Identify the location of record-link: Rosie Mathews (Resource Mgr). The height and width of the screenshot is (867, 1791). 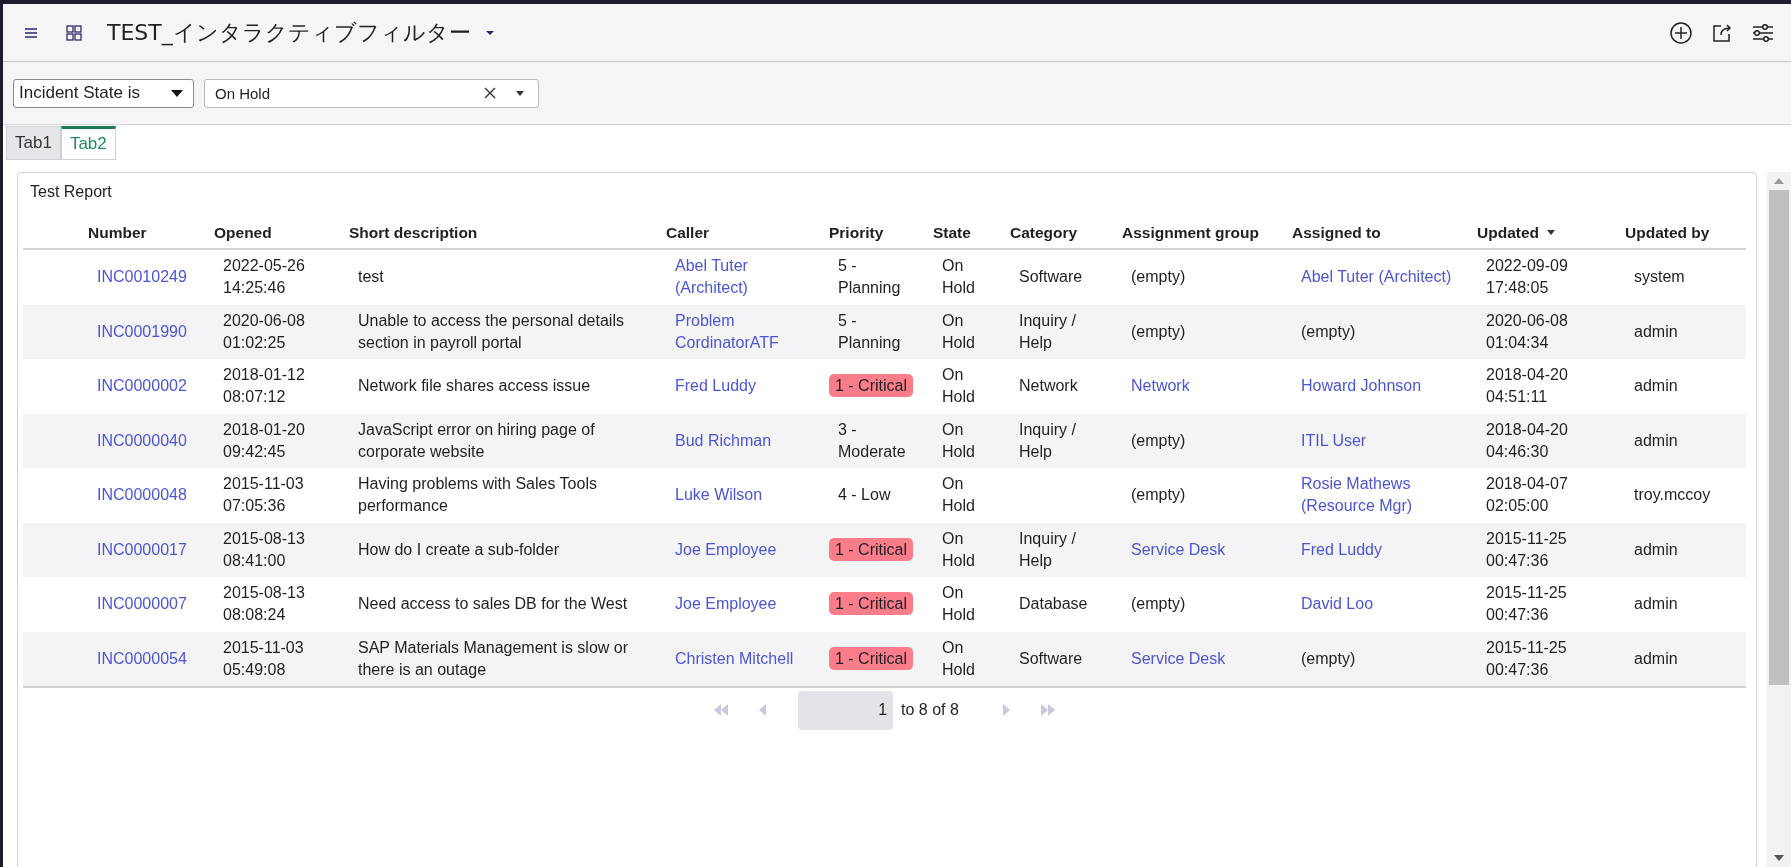
(1382, 495).